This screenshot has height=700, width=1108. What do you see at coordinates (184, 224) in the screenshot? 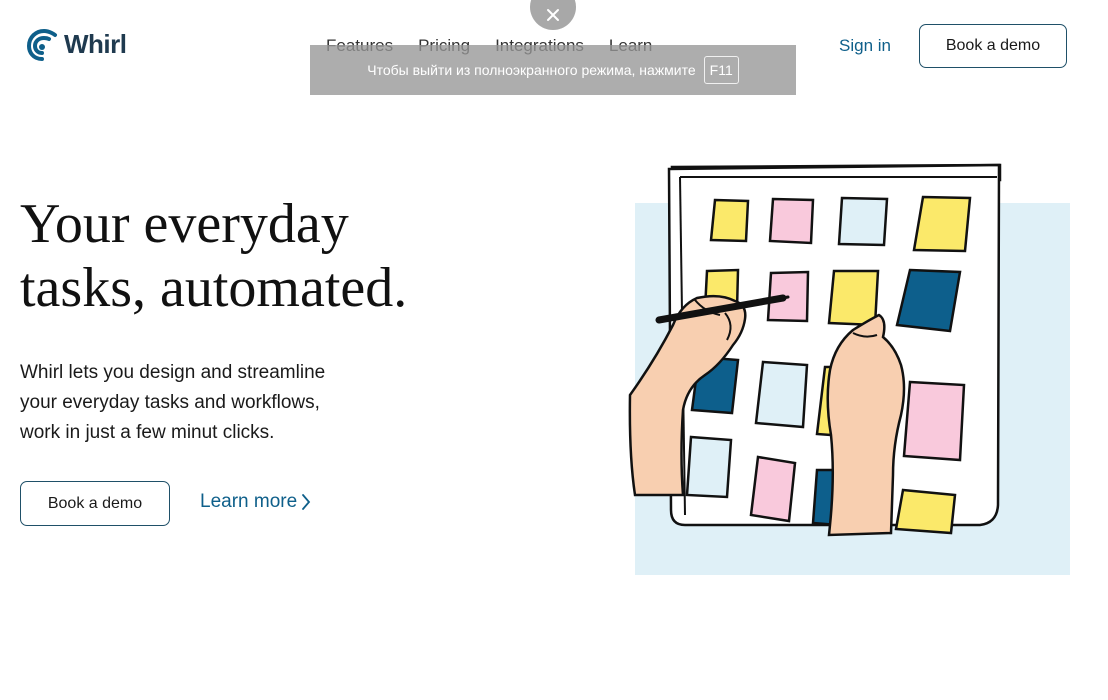
I see `hero-title-line1: Your everyday` at bounding box center [184, 224].